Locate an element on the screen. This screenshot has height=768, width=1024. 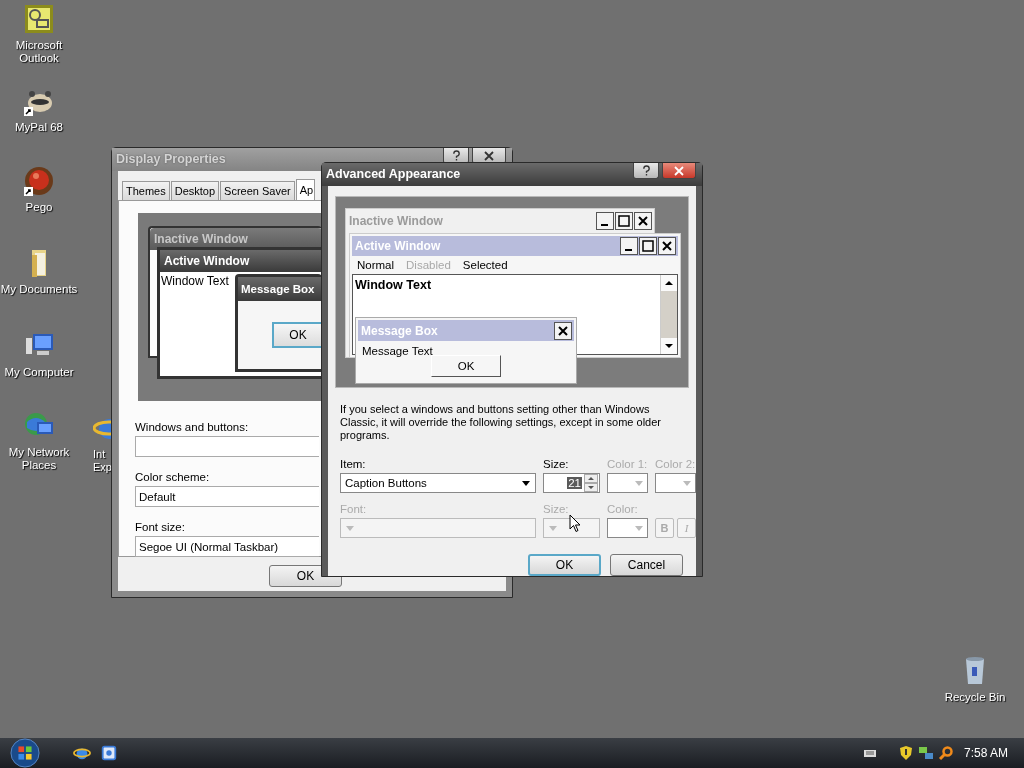
icon-label: Pego is located at coordinates (39, 207).